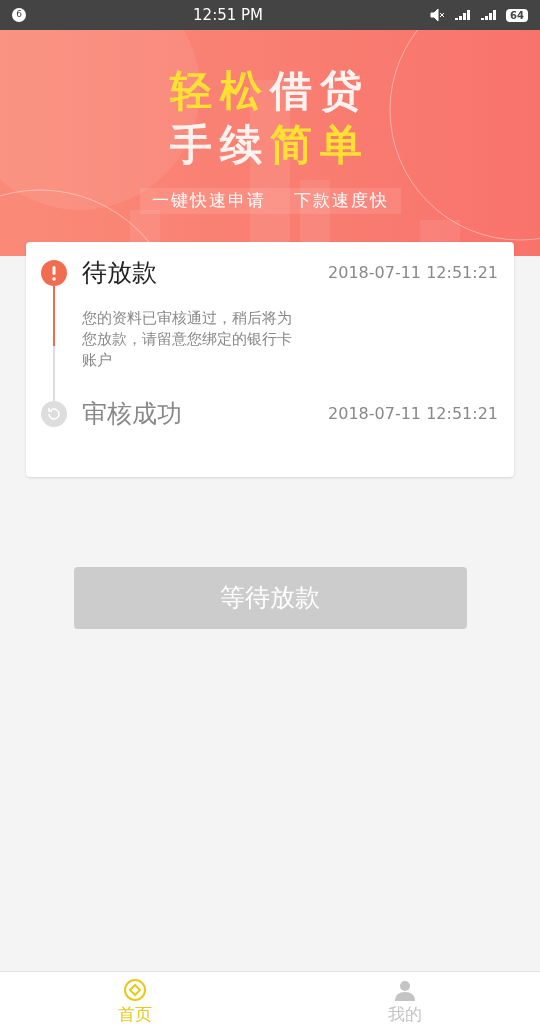  I want to click on person-icon, so click(405, 990).